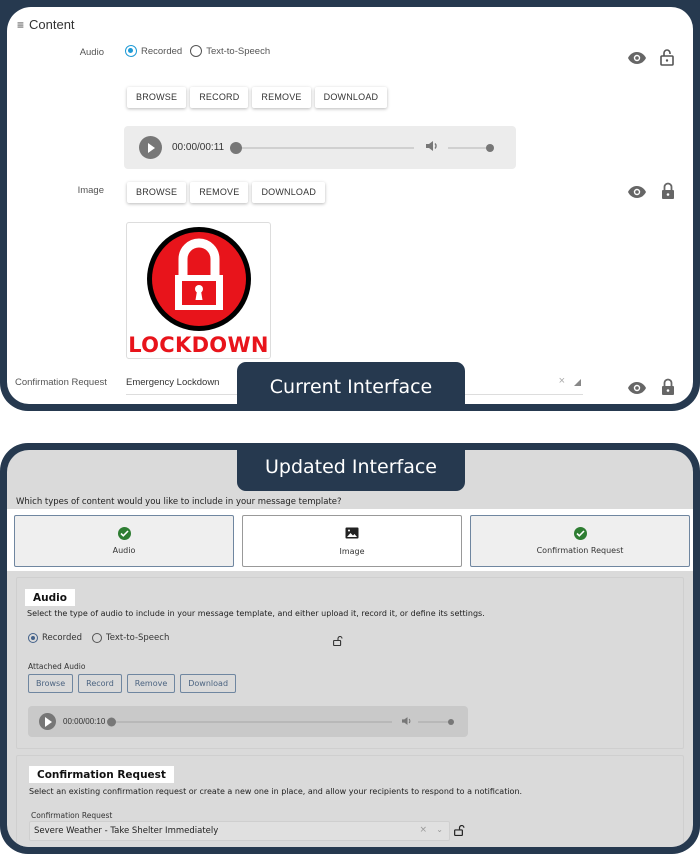 Image resolution: width=700 pixels, height=854 pixels. I want to click on content-title: Content, so click(52, 24).